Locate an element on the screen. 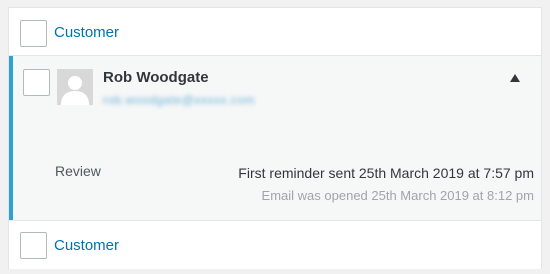 The width and height of the screenshot is (550, 274). avatar is located at coordinates (75, 87).